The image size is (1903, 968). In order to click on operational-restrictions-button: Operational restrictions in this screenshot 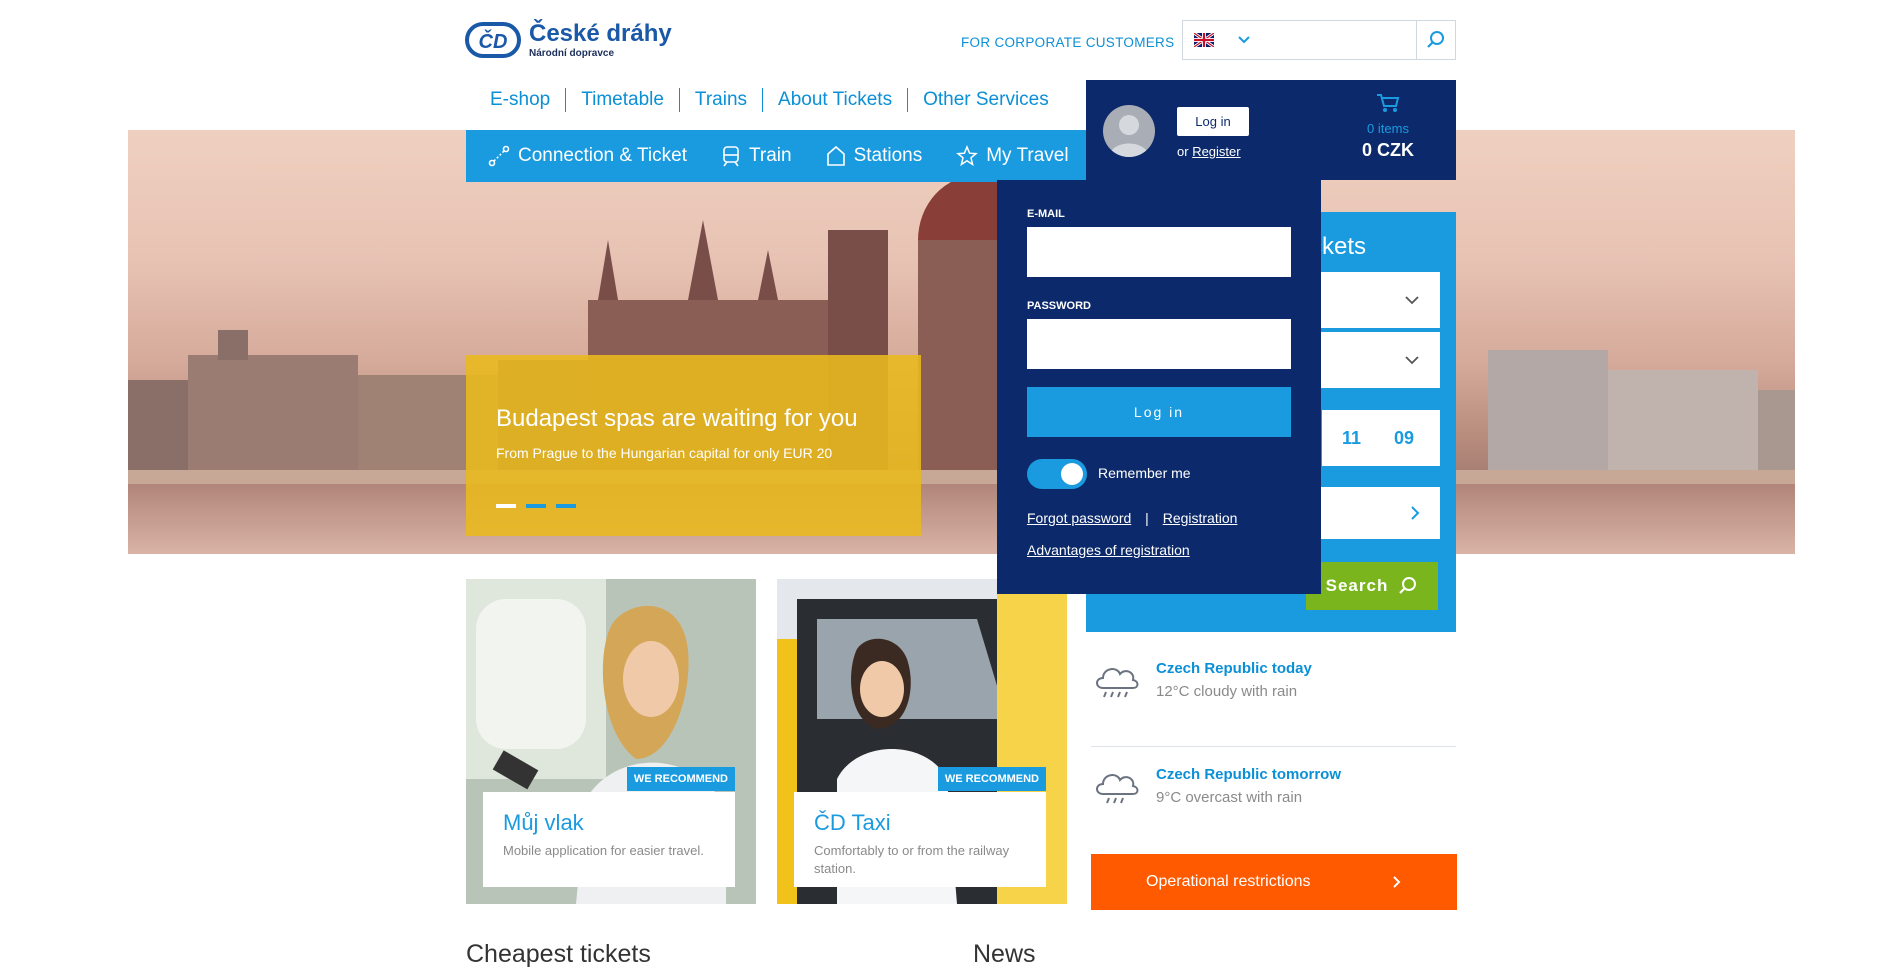, I will do `click(1274, 882)`.